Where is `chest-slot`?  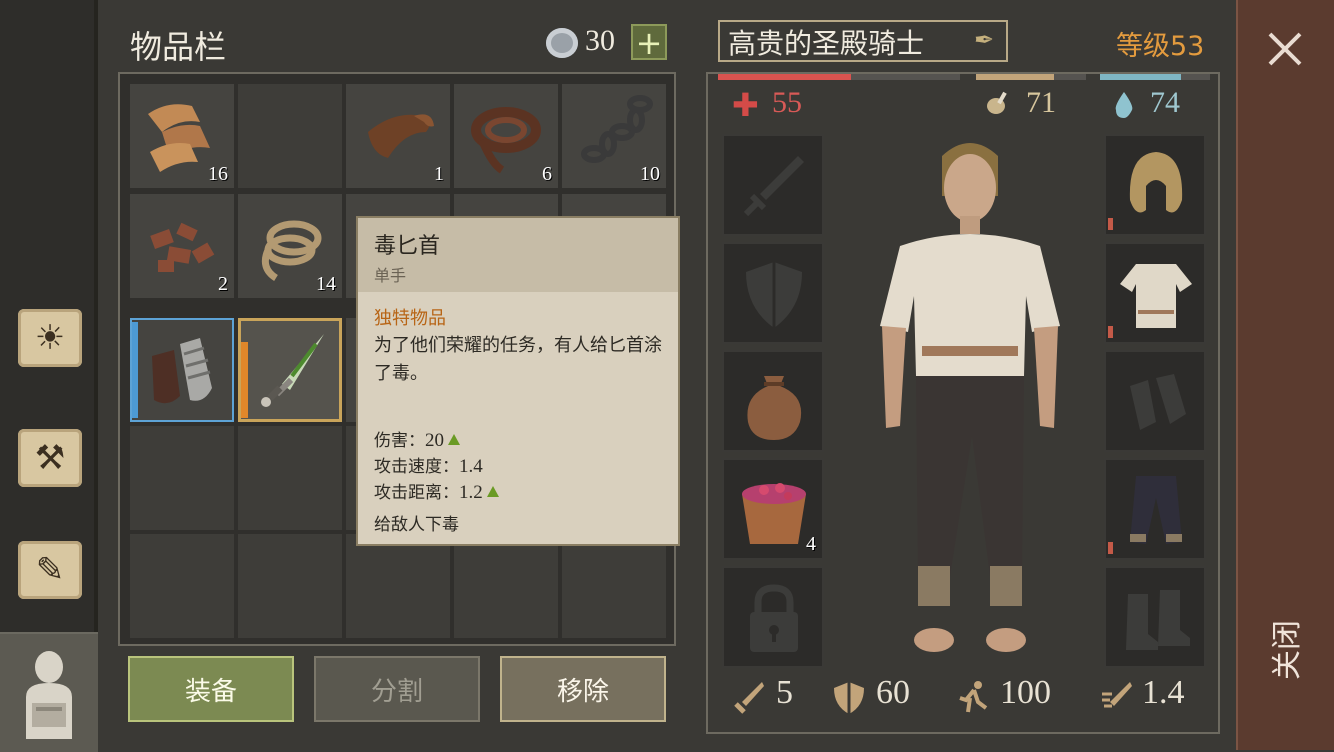
chest-slot is located at coordinates (1155, 293).